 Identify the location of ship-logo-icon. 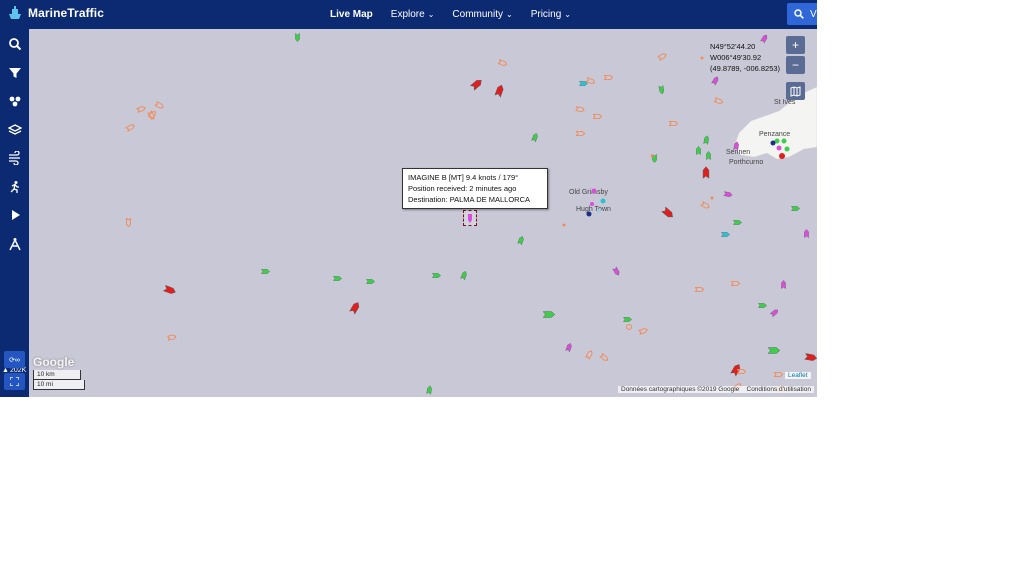
(15, 12).